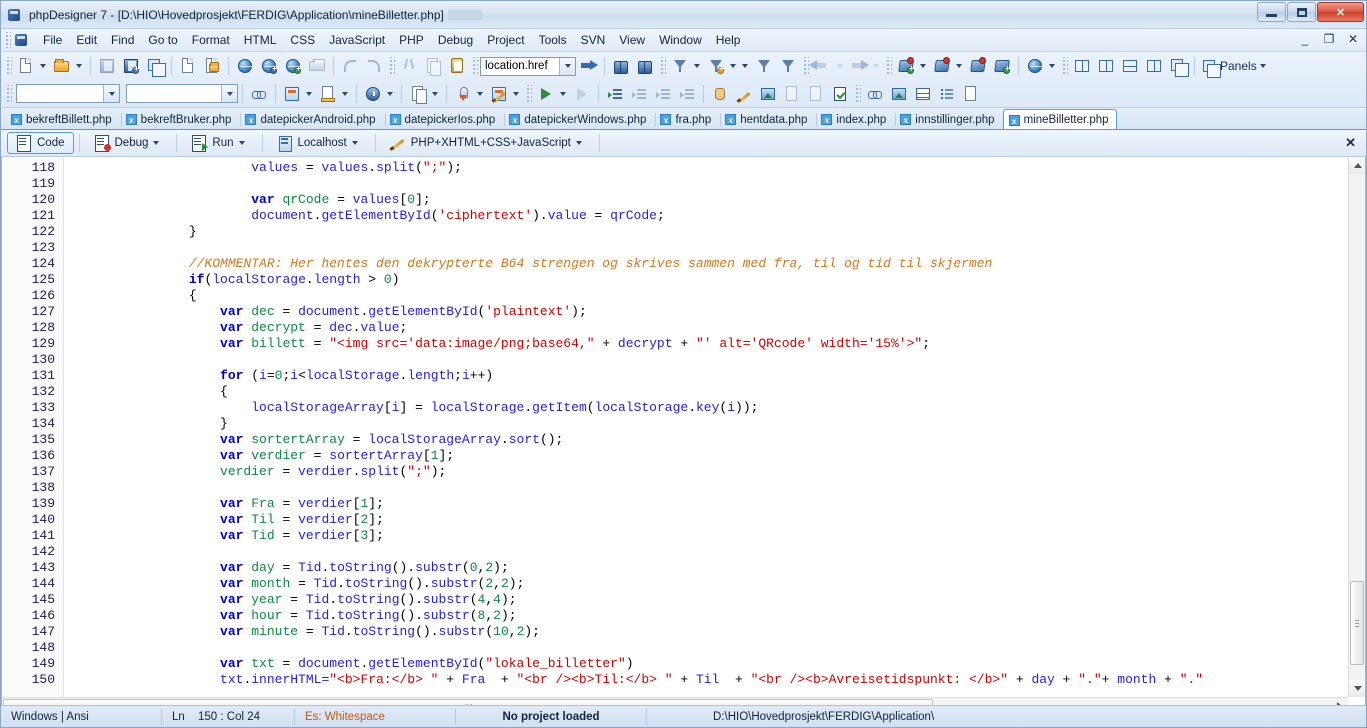  What do you see at coordinates (1082, 66) in the screenshot?
I see `dock-left-icon` at bounding box center [1082, 66].